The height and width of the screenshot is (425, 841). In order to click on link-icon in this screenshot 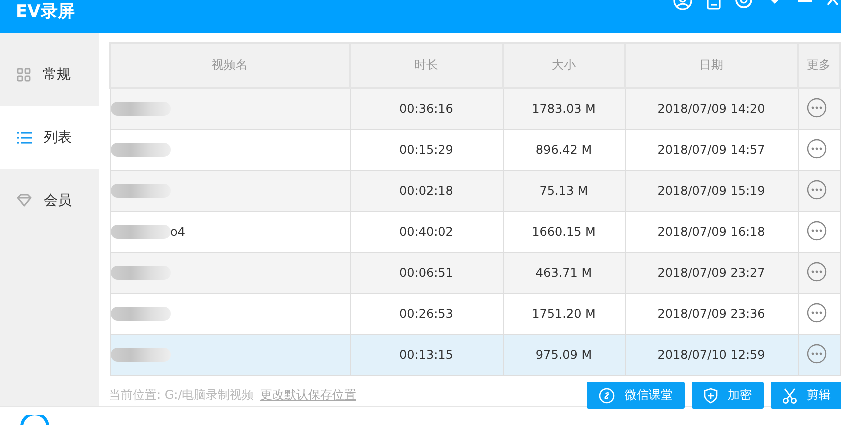, I will do `click(607, 396)`.